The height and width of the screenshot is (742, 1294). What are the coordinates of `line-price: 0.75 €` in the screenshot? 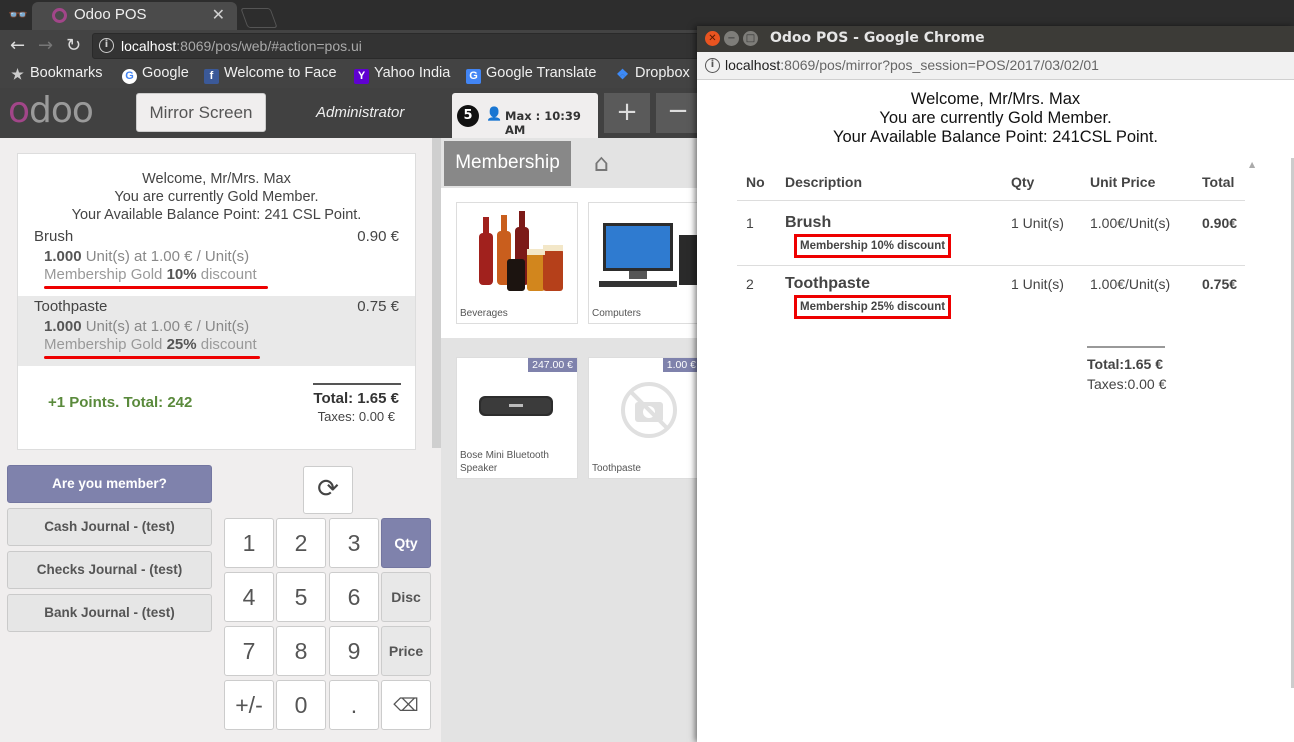 It's located at (378, 306).